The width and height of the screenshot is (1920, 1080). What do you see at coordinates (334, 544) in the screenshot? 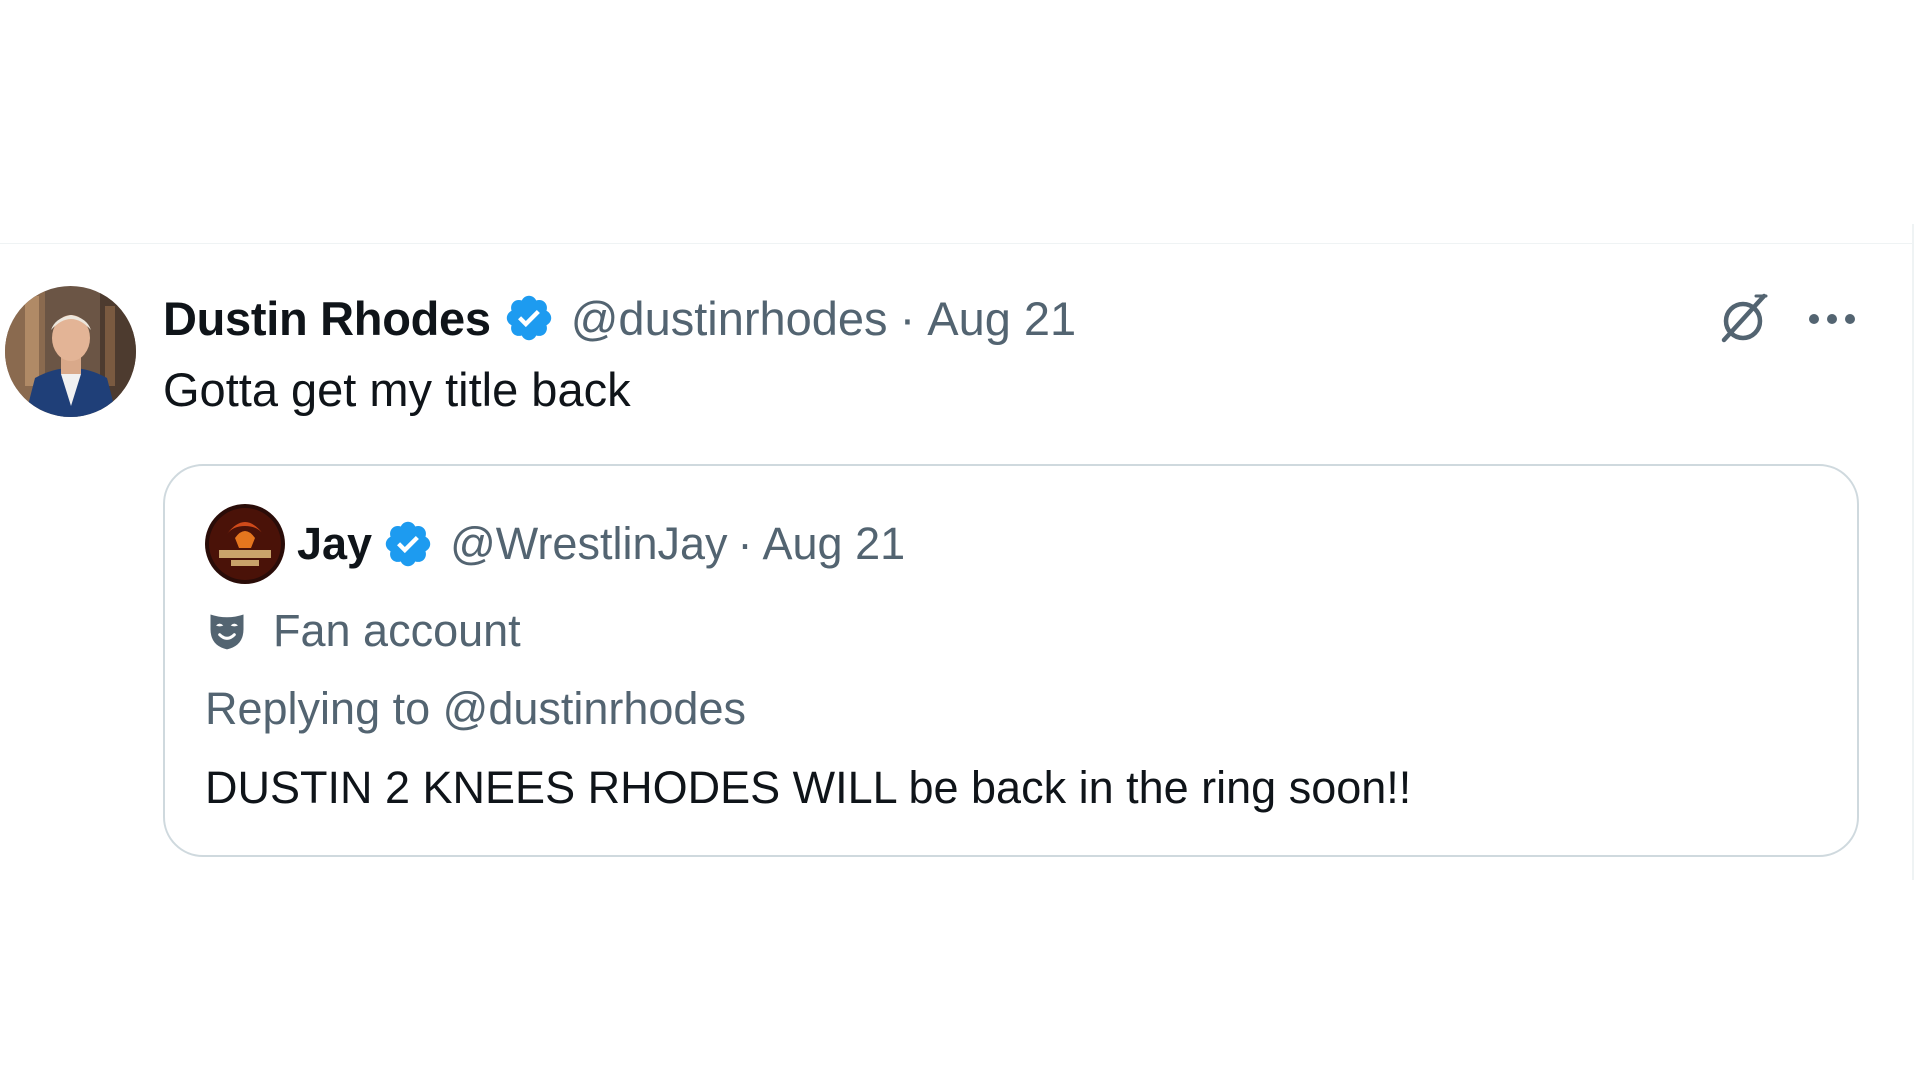
I see `quoted-author-name: Jay` at bounding box center [334, 544].